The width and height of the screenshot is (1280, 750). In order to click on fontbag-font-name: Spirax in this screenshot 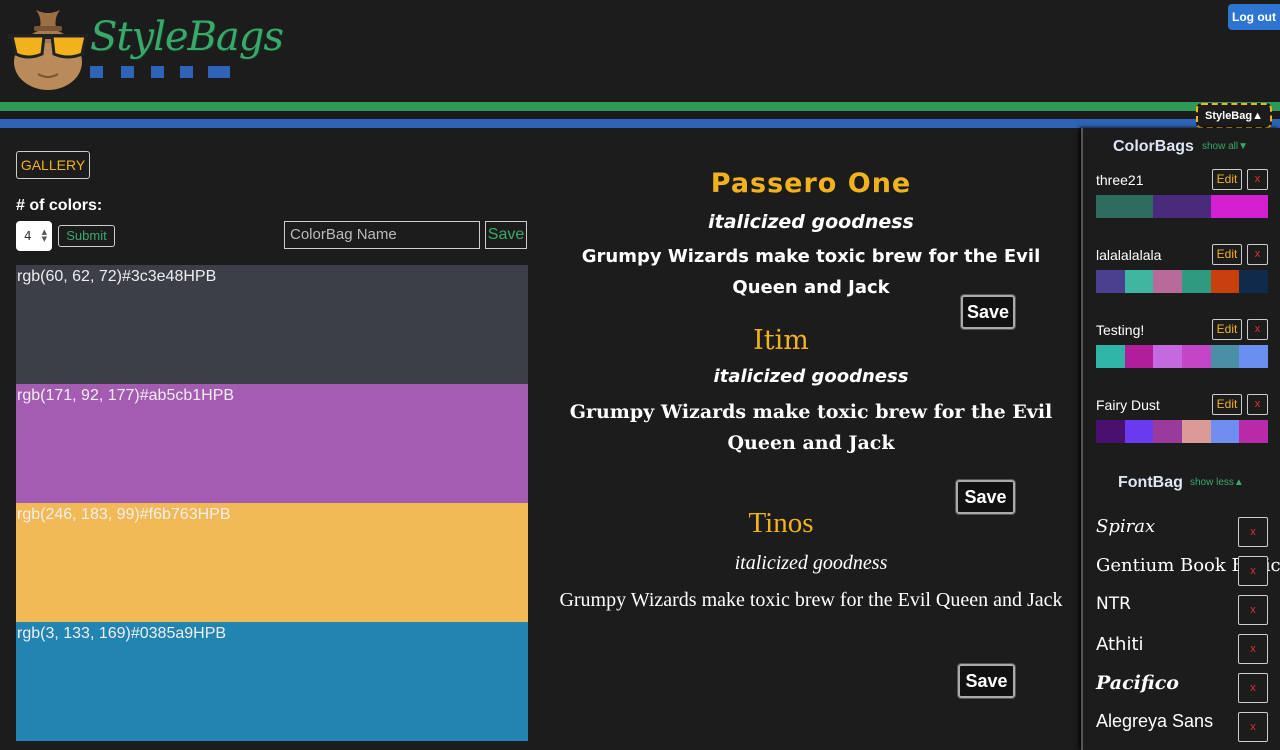, I will do `click(1126, 526)`.